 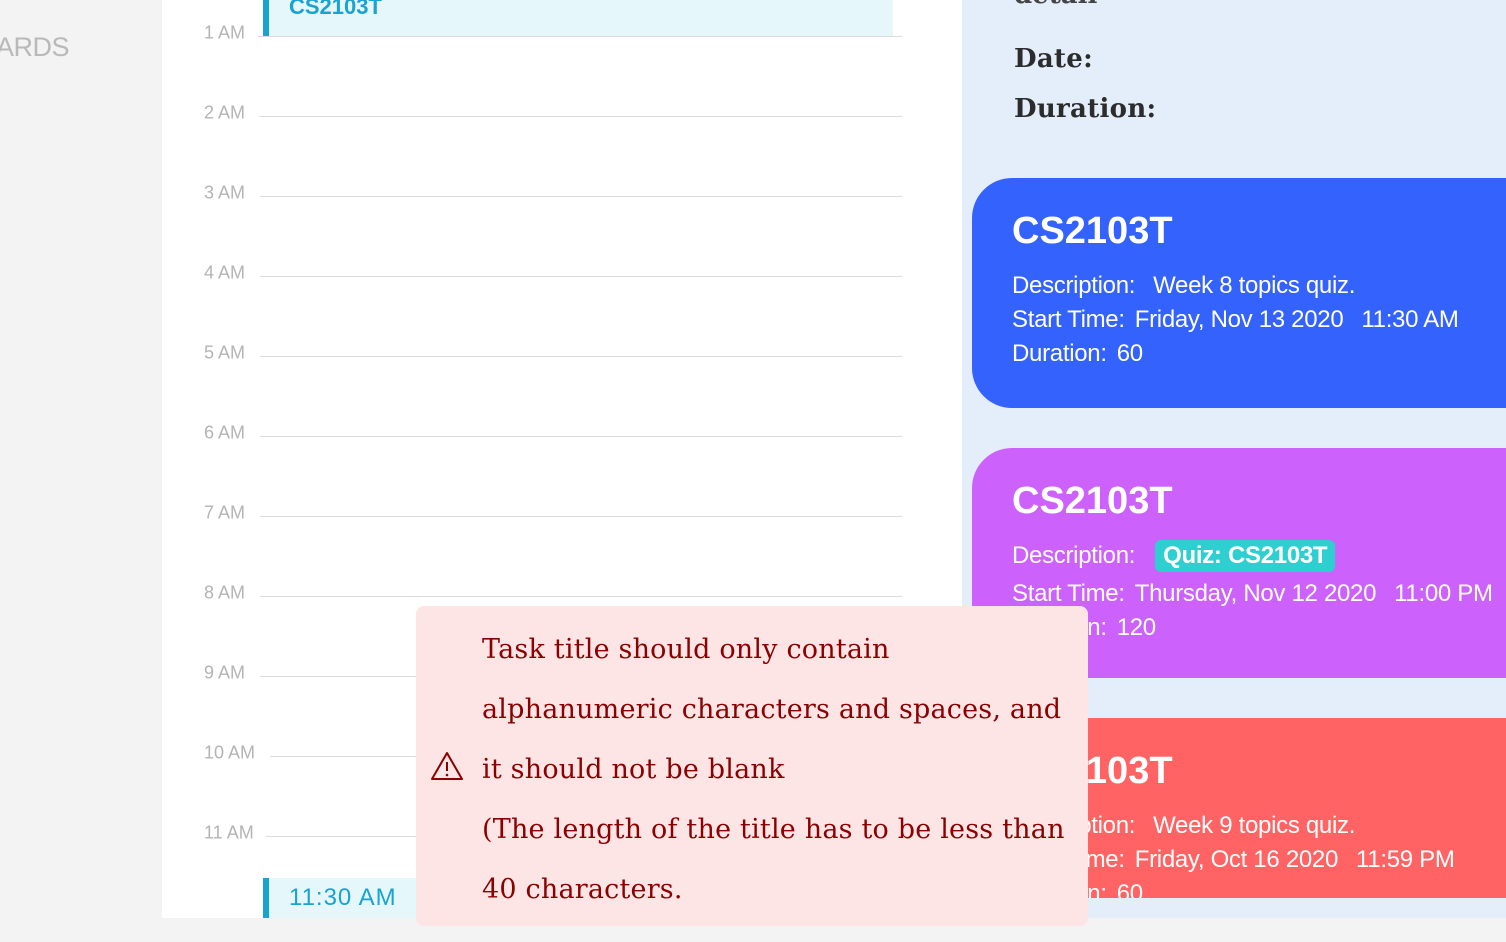 What do you see at coordinates (1443, 593) in the screenshot?
I see `start-time-value: 11:00 PM` at bounding box center [1443, 593].